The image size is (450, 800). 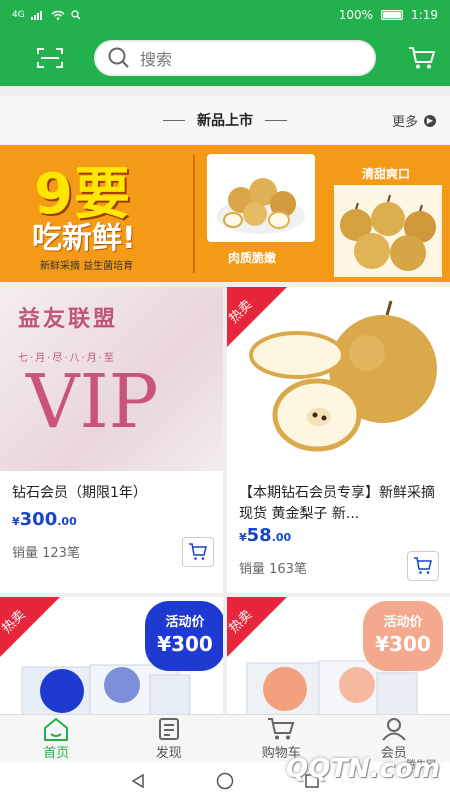 What do you see at coordinates (79, 493) in the screenshot?
I see `product-title: 钻石会员（期限1年）` at bounding box center [79, 493].